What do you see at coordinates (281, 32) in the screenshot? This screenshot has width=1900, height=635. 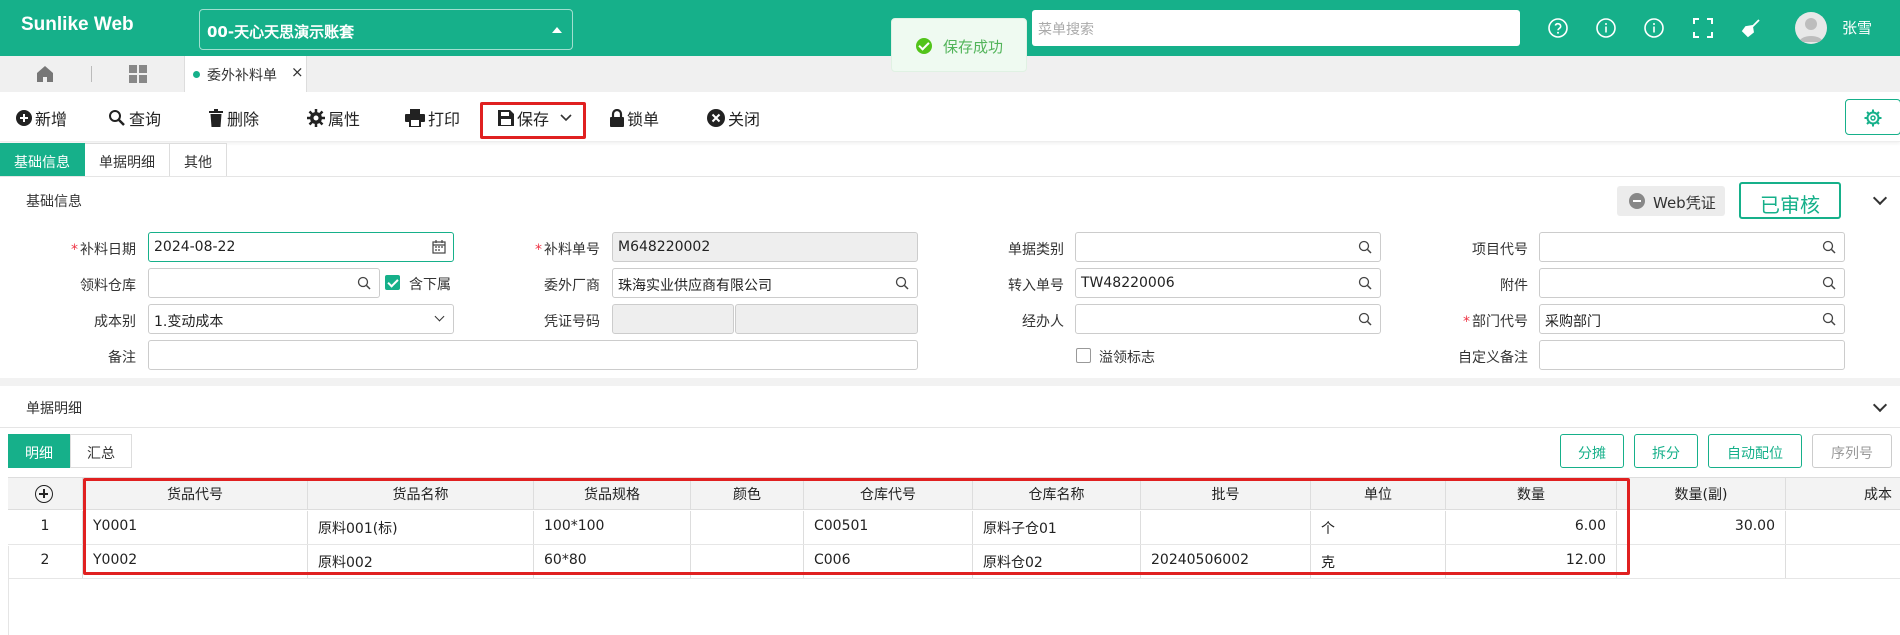 I see `account-select-value: 00-天心天思演示账套` at bounding box center [281, 32].